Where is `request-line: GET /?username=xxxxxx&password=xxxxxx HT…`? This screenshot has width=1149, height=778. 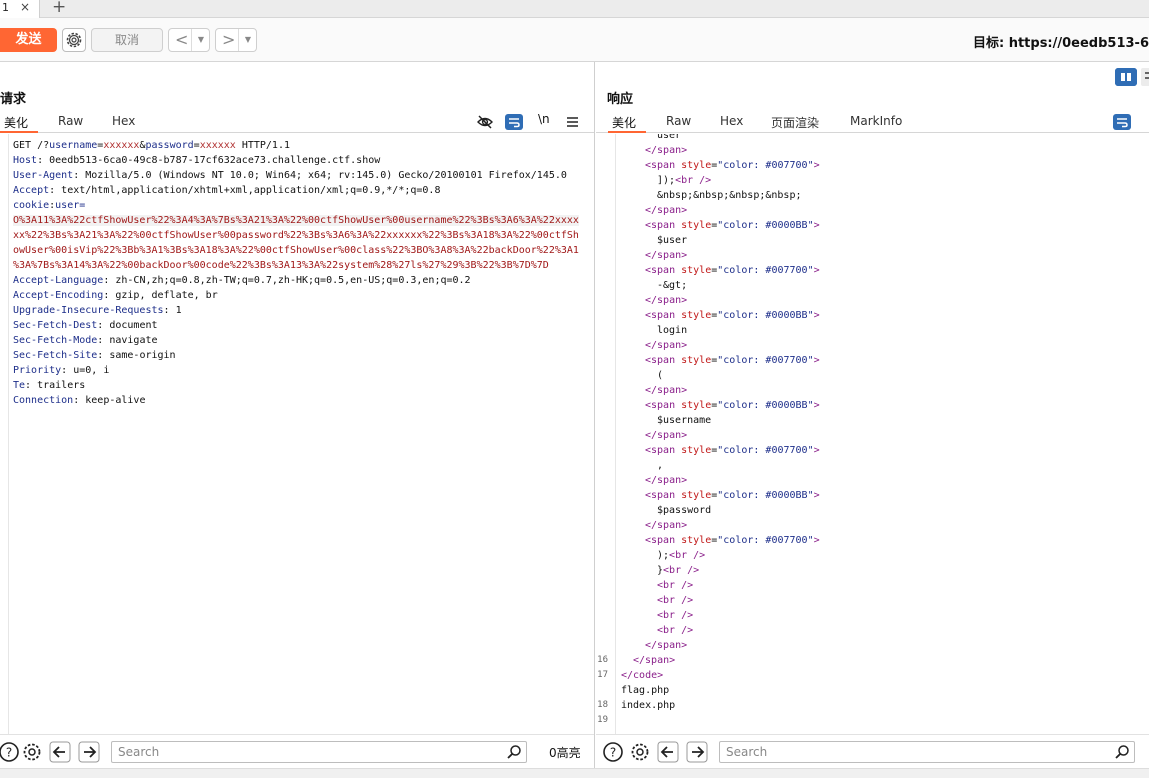 request-line: GET /?username=xxxxxx&password=xxxxxx HT… is located at coordinates (151, 145).